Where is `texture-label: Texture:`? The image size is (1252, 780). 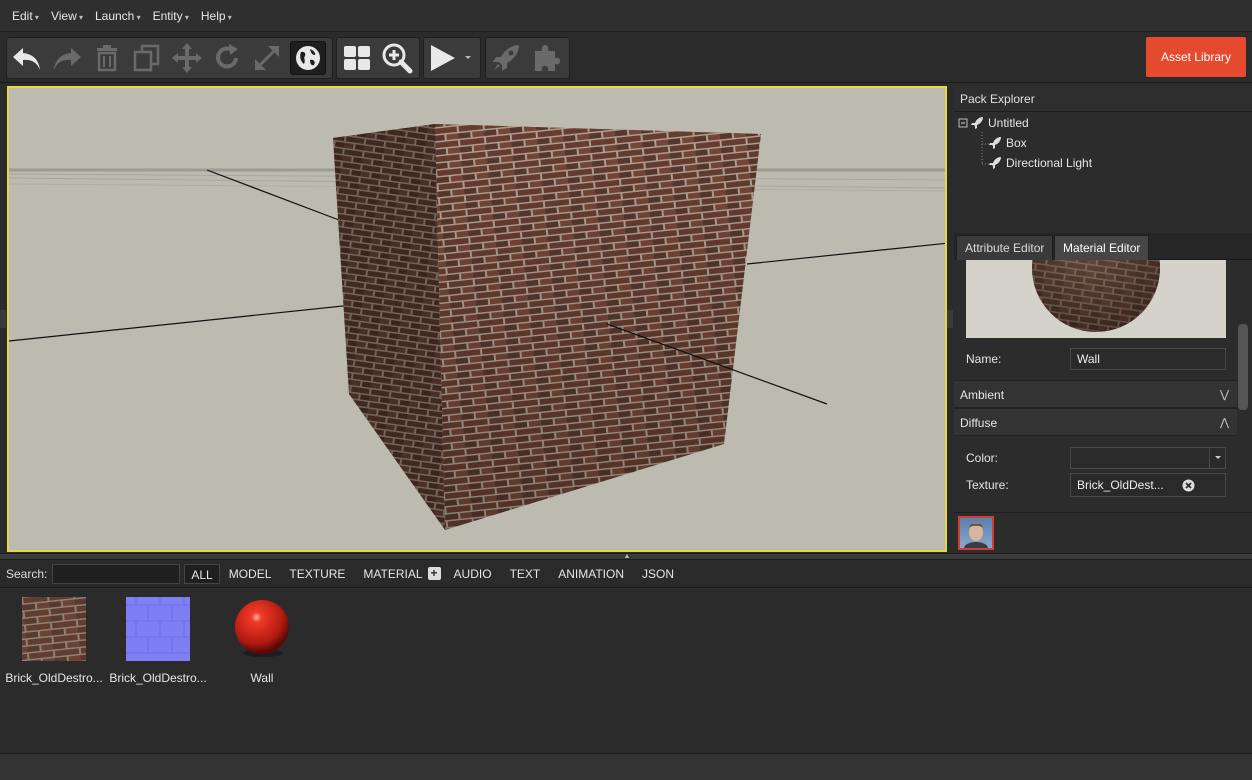 texture-label: Texture: is located at coordinates (987, 485).